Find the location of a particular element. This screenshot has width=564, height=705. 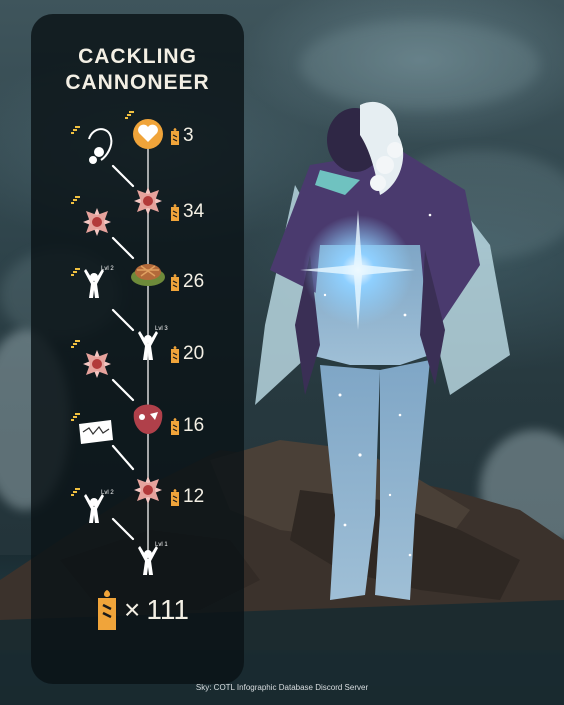

heart-icon is located at coordinates (148, 134).